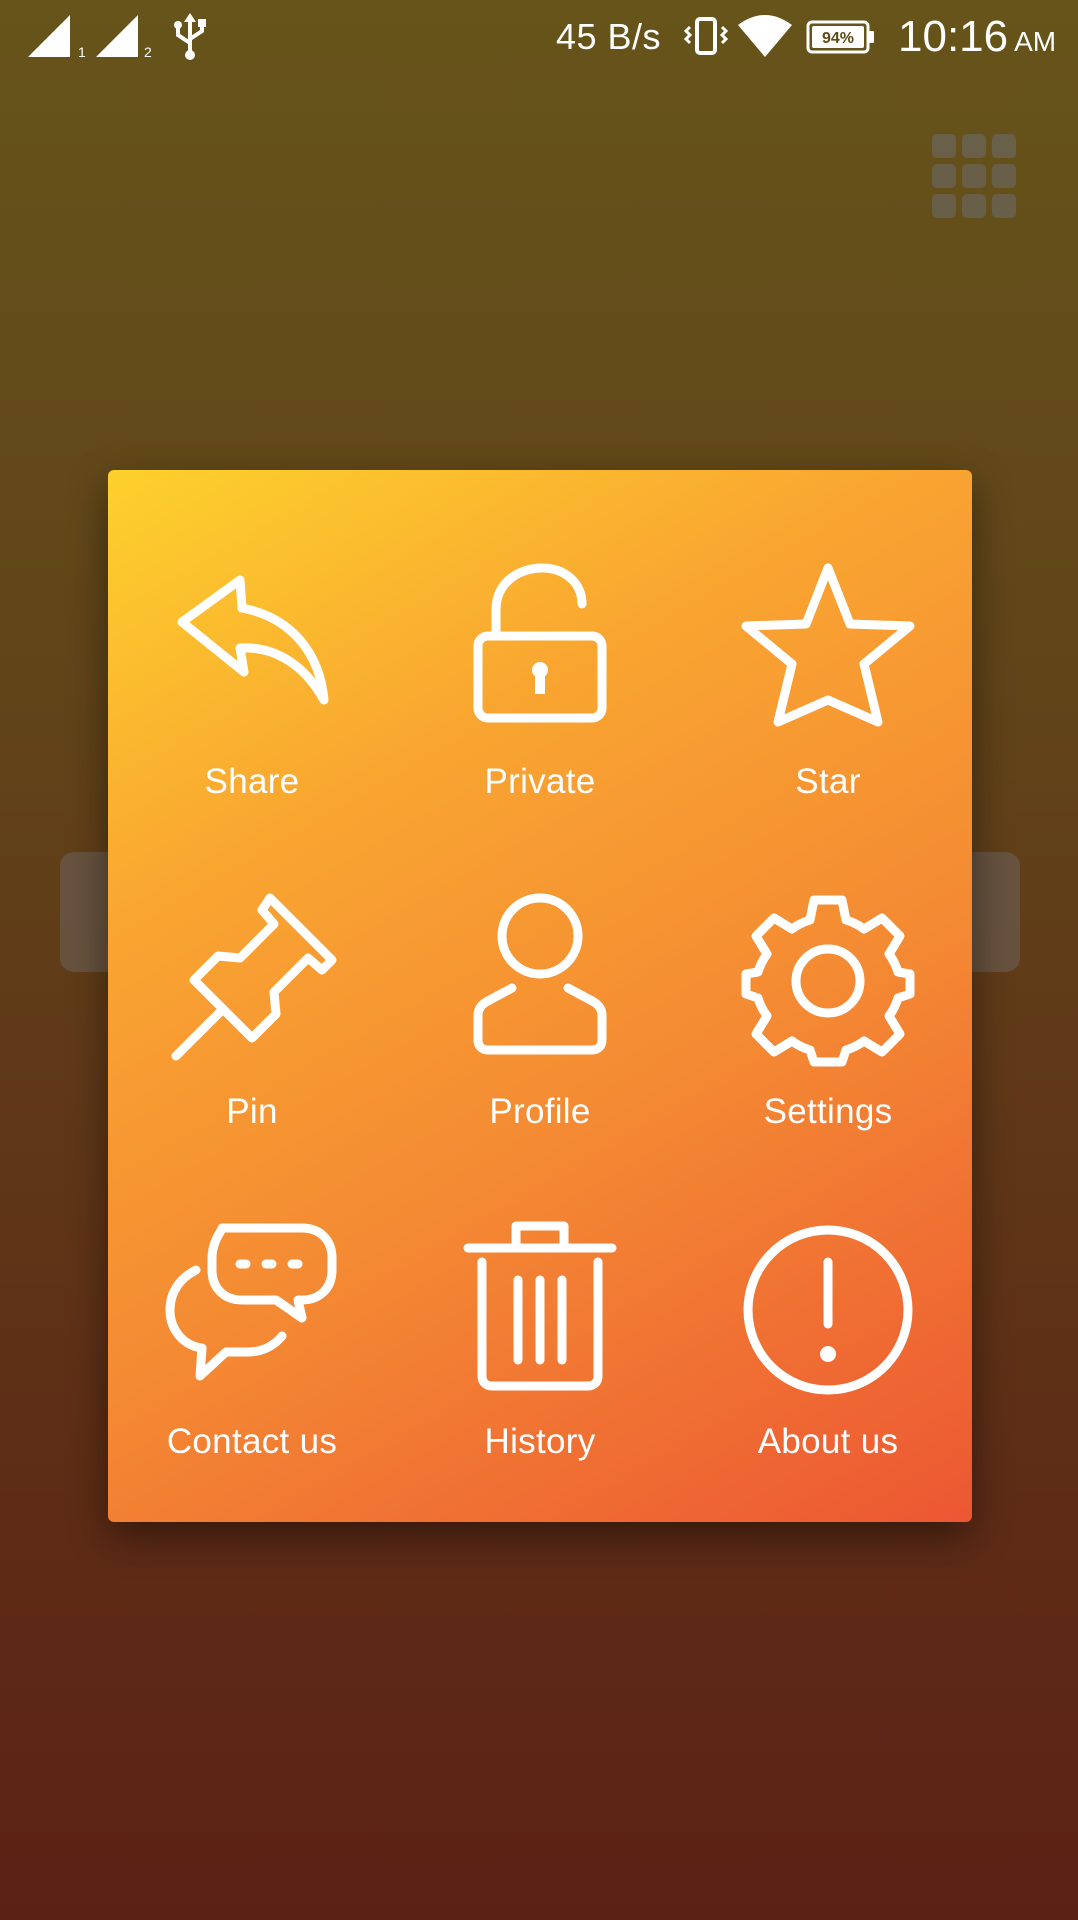 The height and width of the screenshot is (1920, 1078). I want to click on vibrate-icon, so click(706, 37).